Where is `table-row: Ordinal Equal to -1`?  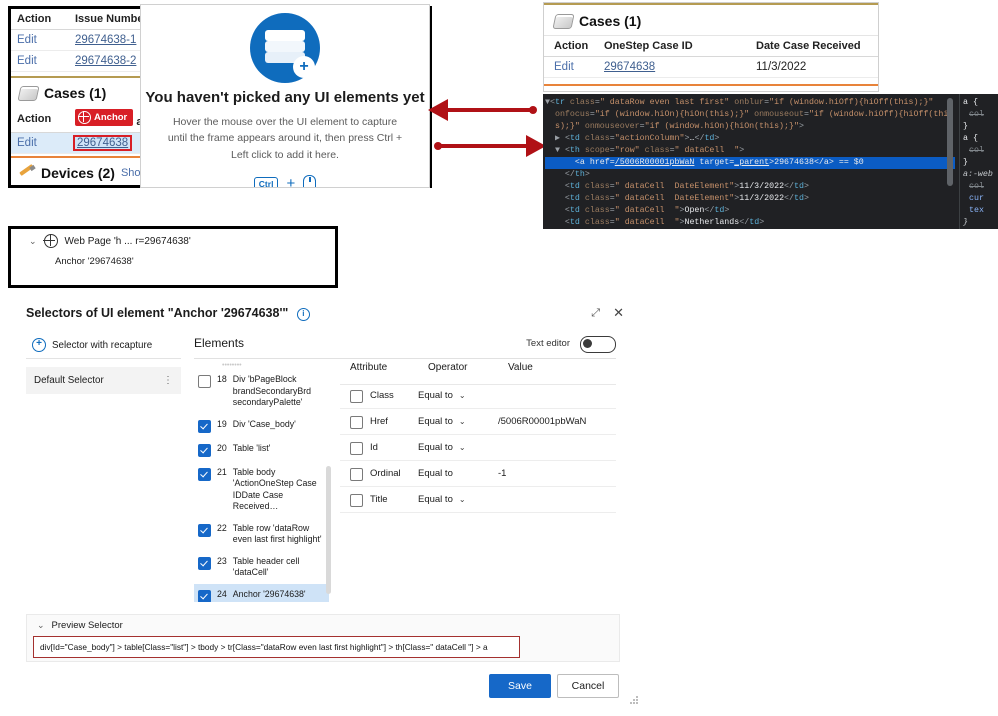
table-row: Ordinal Equal to -1 is located at coordinates (478, 474).